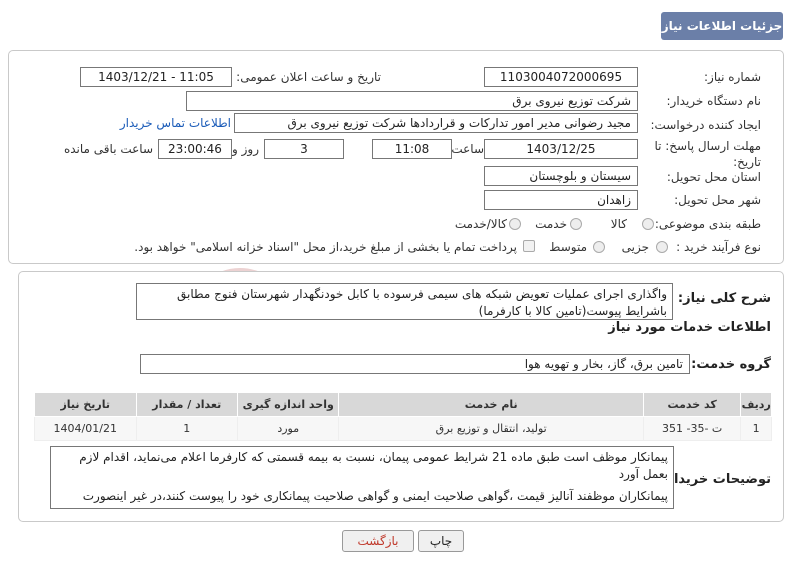  Describe the element at coordinates (412, 101) in the screenshot. I see `buyer-field: شرکت توزیع نیروی برق` at that location.